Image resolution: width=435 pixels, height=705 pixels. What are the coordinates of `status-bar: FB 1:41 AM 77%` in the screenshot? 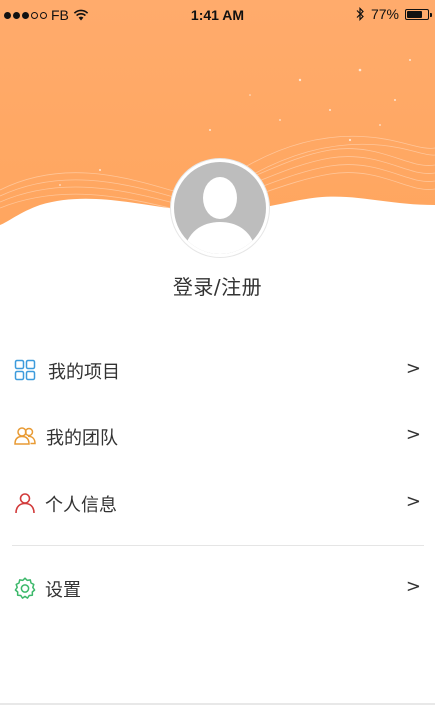 It's located at (217, 15).